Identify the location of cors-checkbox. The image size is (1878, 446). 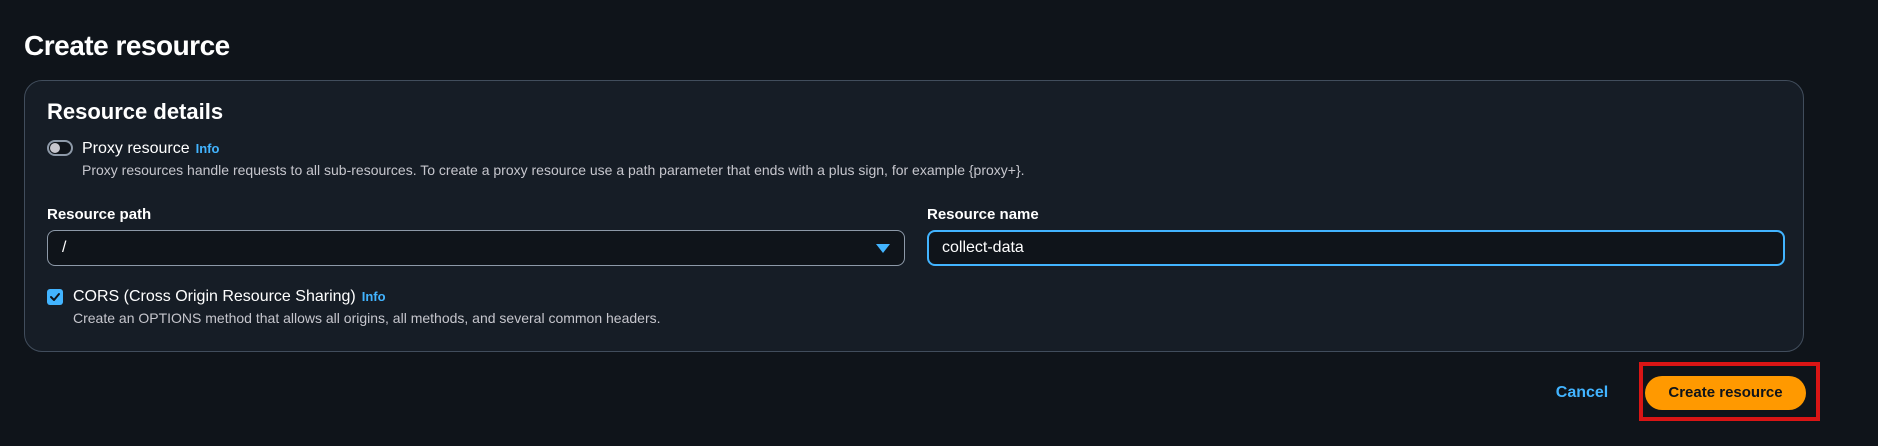
(55, 297).